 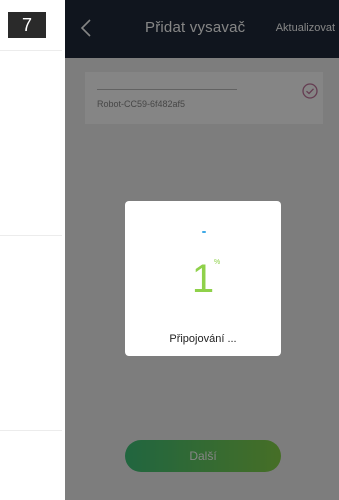 What do you see at coordinates (27, 25) in the screenshot?
I see `step-number-badge: 7` at bounding box center [27, 25].